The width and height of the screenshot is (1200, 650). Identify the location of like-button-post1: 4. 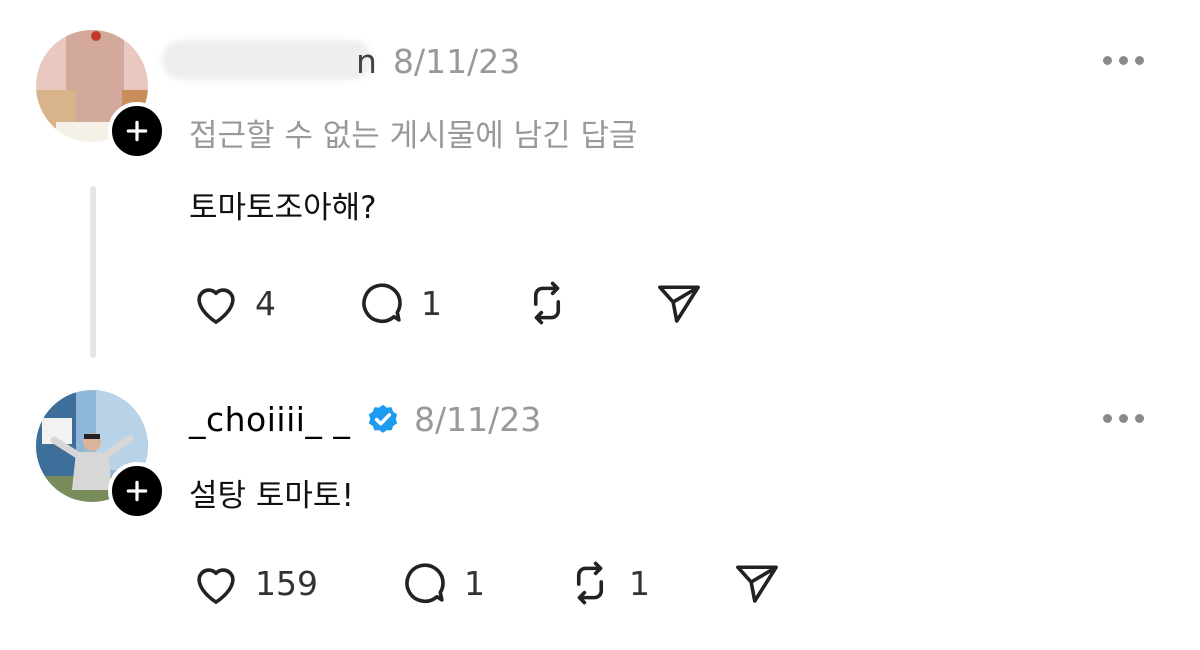
(232, 303).